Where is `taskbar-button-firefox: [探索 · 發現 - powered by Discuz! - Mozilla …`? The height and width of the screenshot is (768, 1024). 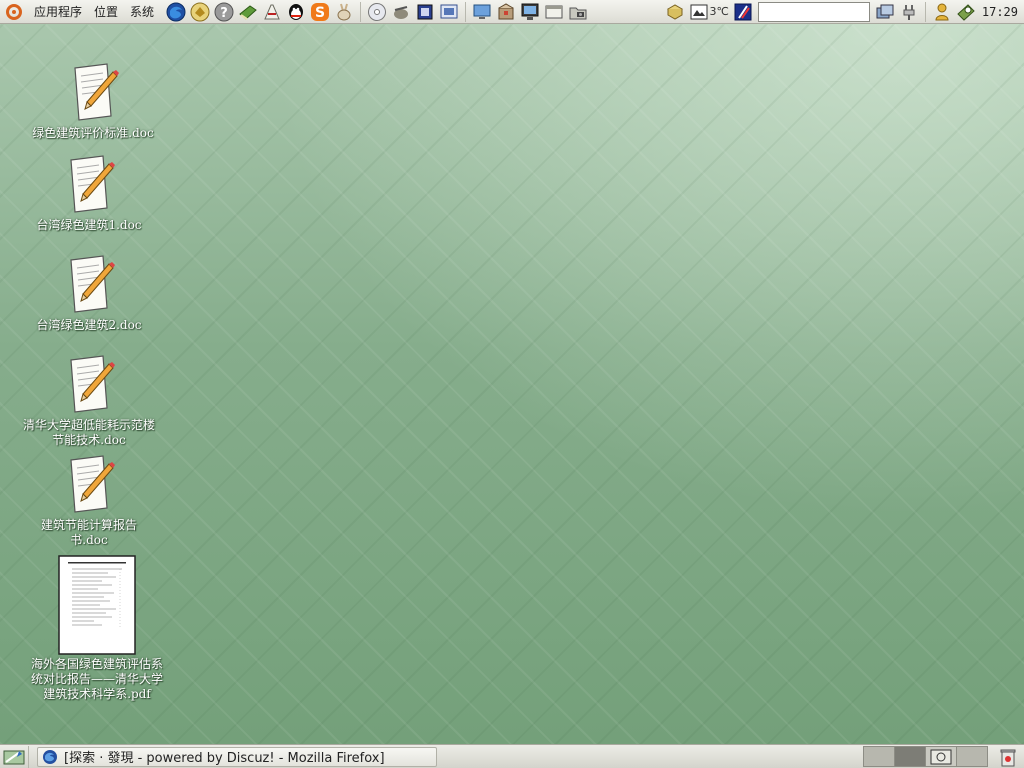 taskbar-button-firefox: [探索 · 發現 - powered by Discuz! - Mozilla … is located at coordinates (237, 756).